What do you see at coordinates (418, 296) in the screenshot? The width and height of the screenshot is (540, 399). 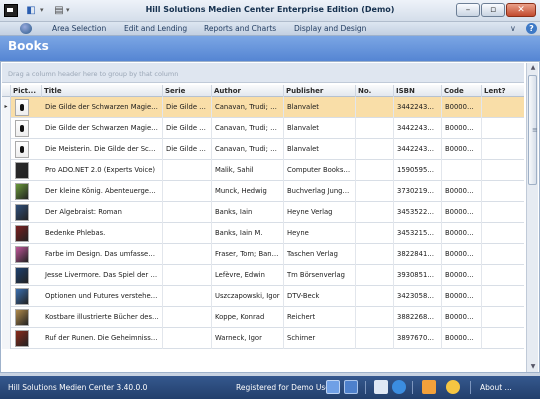 I see `isbn-cell: 3423058080` at bounding box center [418, 296].